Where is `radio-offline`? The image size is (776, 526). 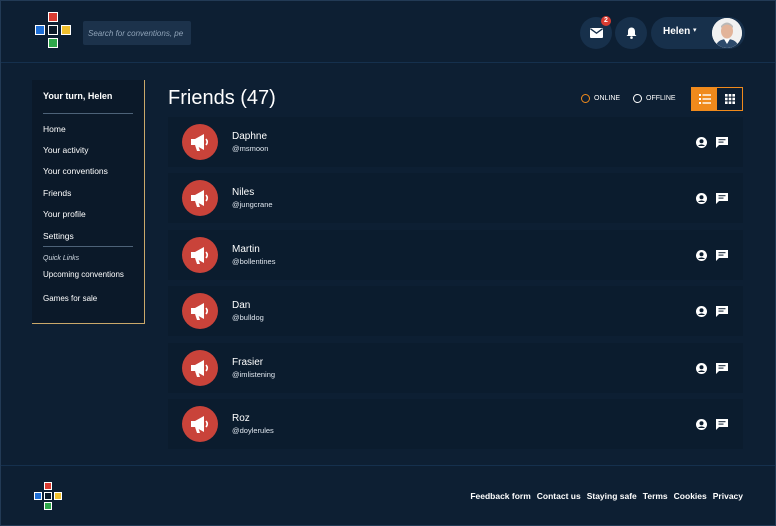
radio-offline is located at coordinates (637, 98).